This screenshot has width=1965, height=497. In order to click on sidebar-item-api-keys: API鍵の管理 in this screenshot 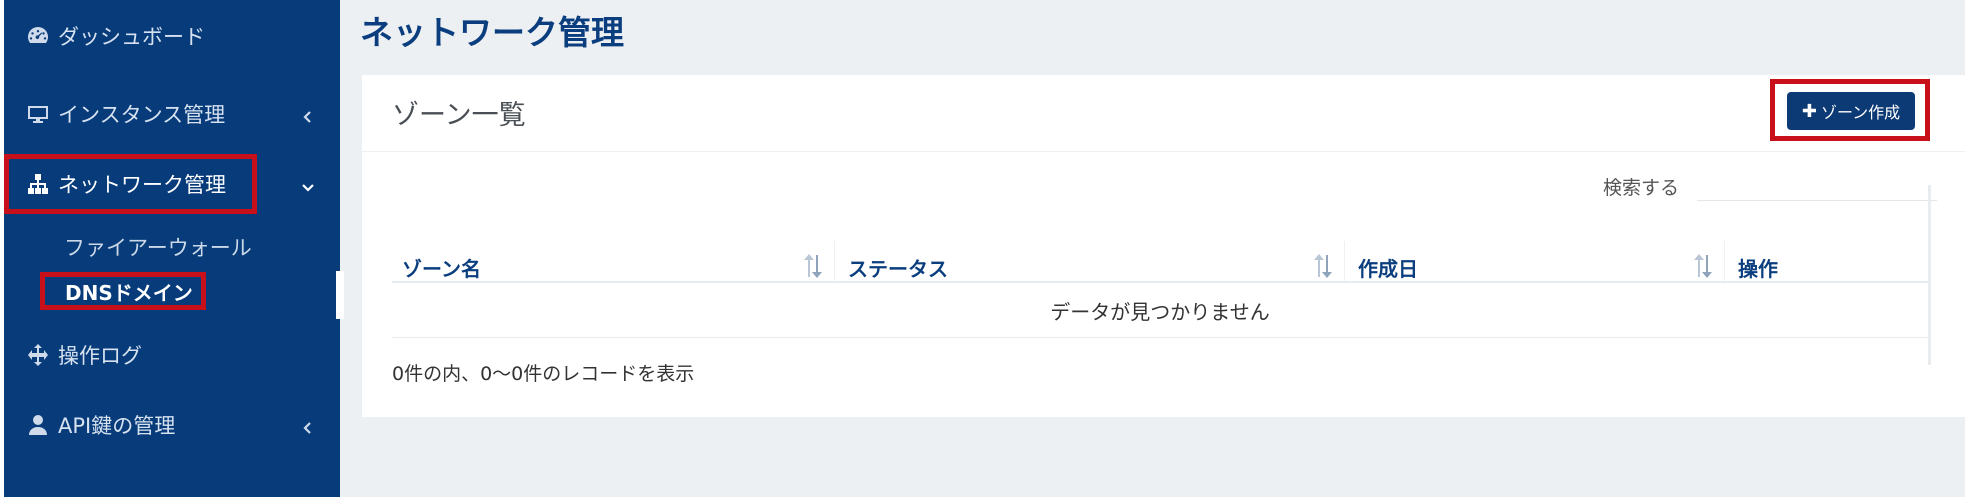, I will do `click(172, 425)`.